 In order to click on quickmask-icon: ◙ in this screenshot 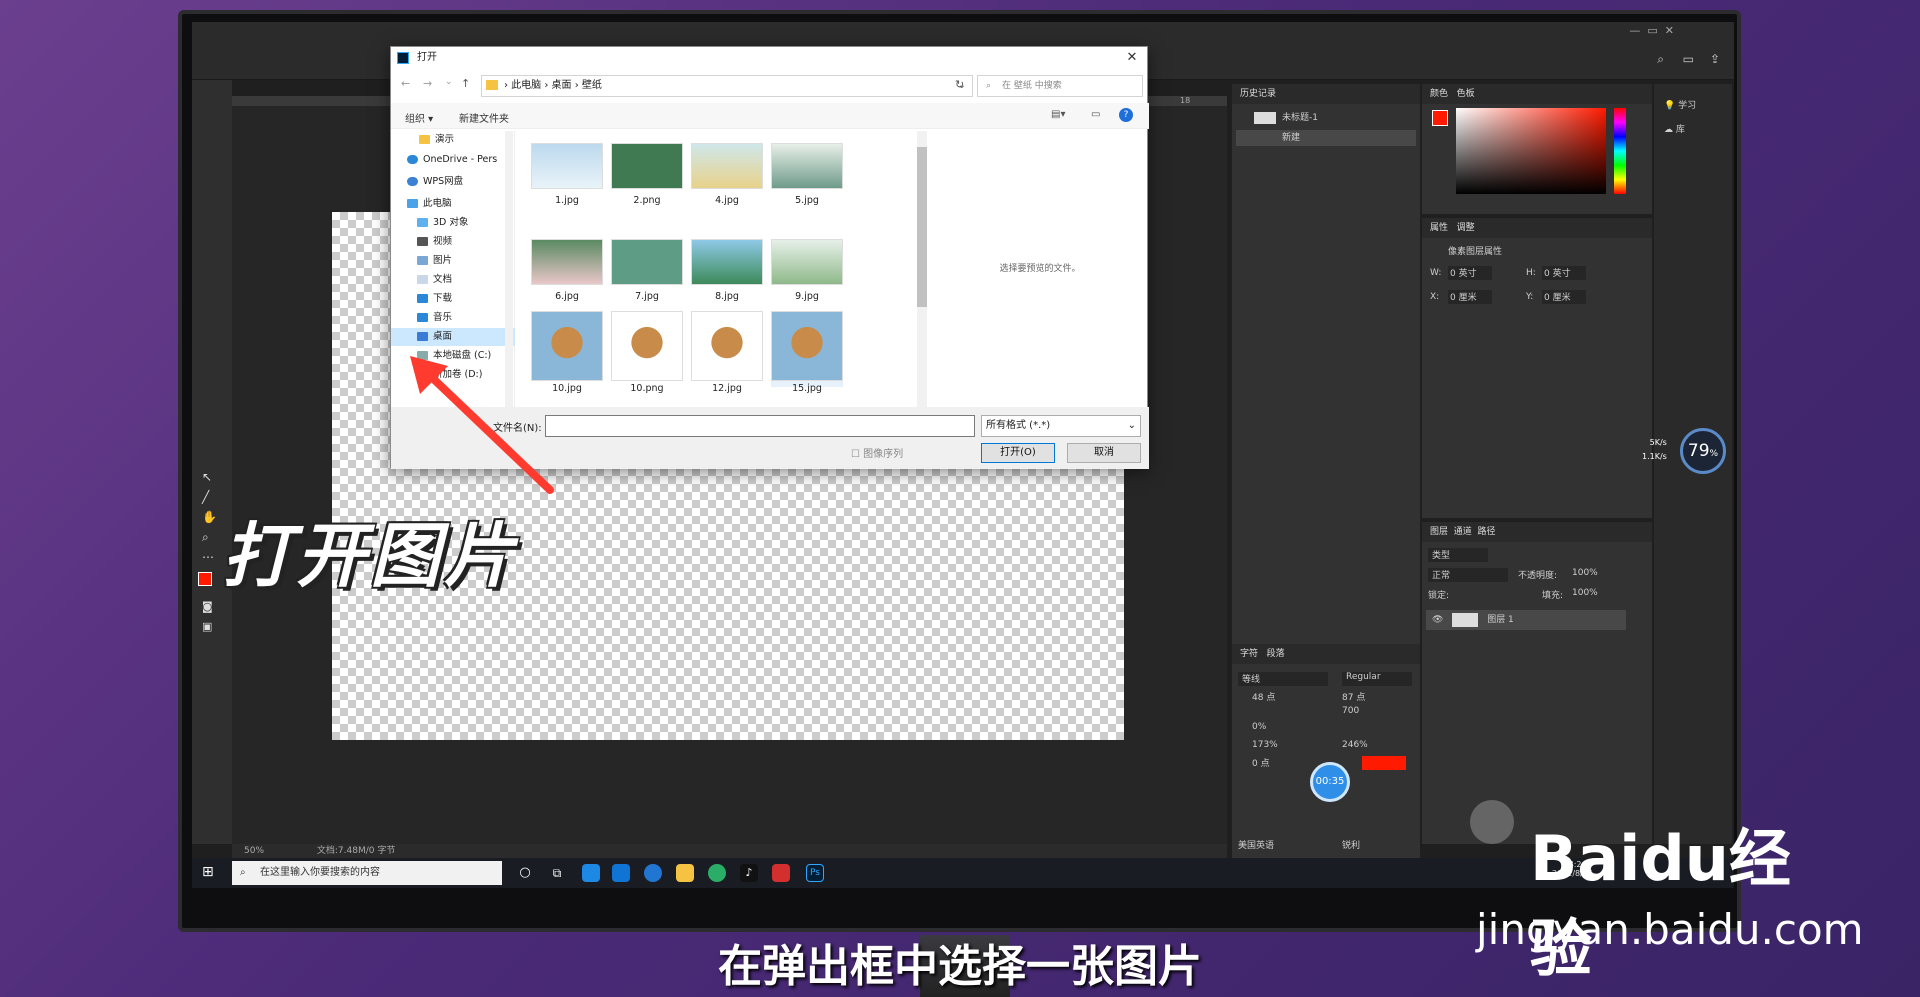, I will do `click(207, 606)`.